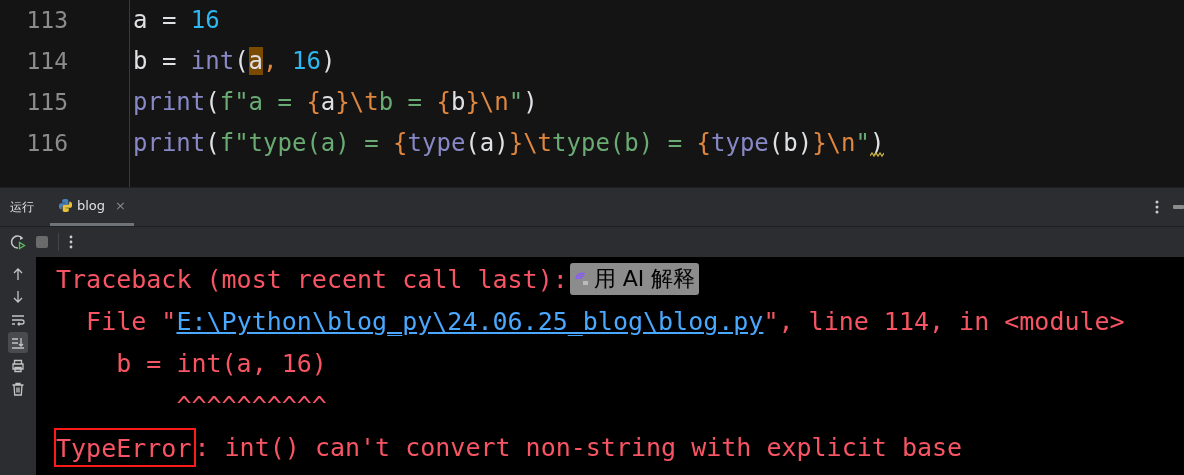  I want to click on line-number: 114, so click(46, 61).